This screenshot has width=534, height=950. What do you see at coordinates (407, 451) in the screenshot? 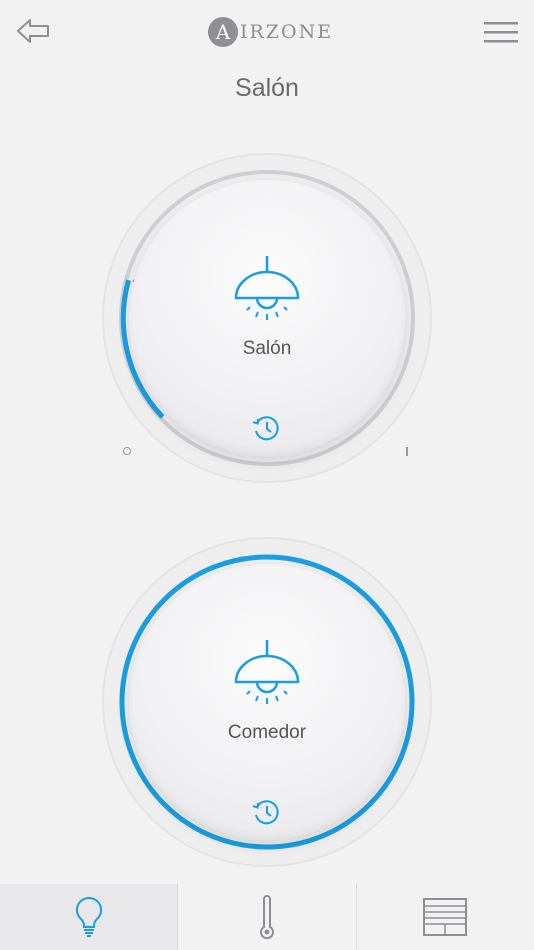
I see `dimmer-max-marker` at bounding box center [407, 451].